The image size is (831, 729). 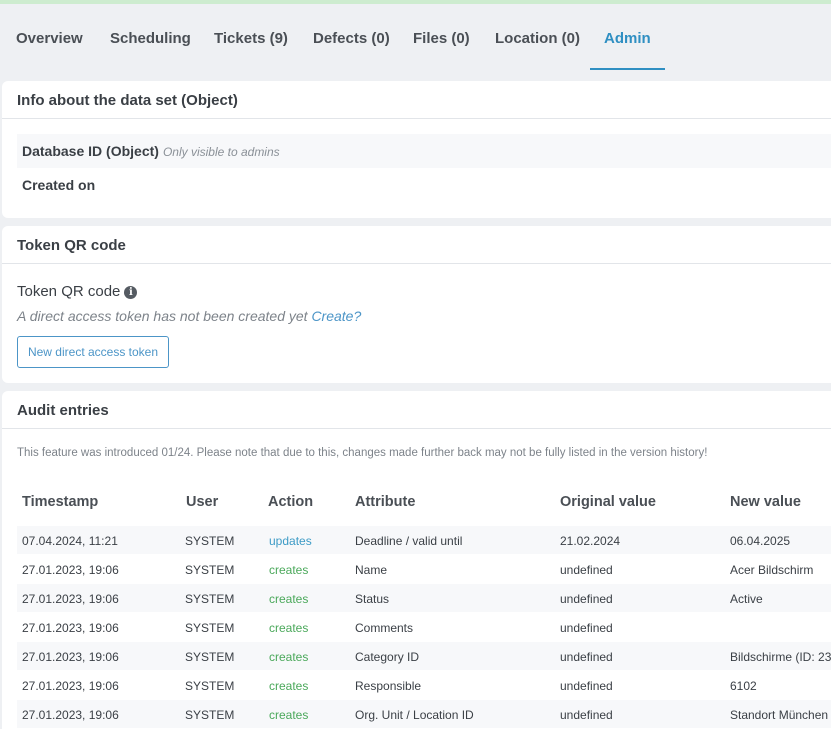 I want to click on column-header-original-value: Original value, so click(x=608, y=502).